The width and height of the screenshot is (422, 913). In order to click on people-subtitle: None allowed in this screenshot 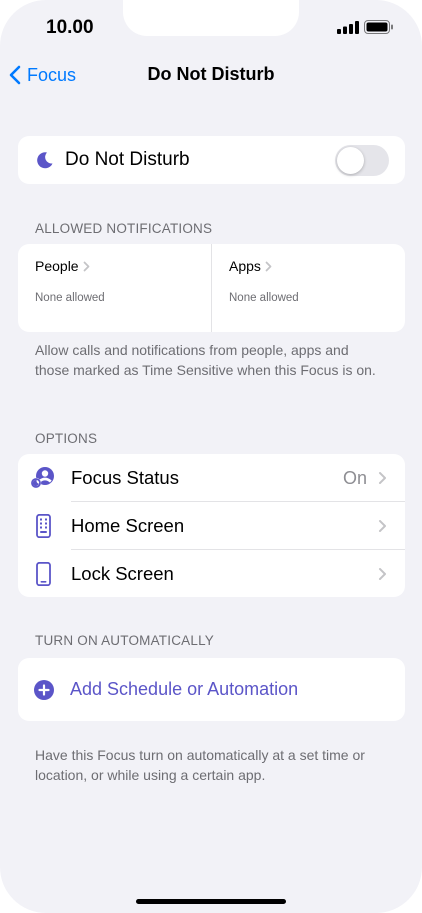, I will do `click(70, 298)`.